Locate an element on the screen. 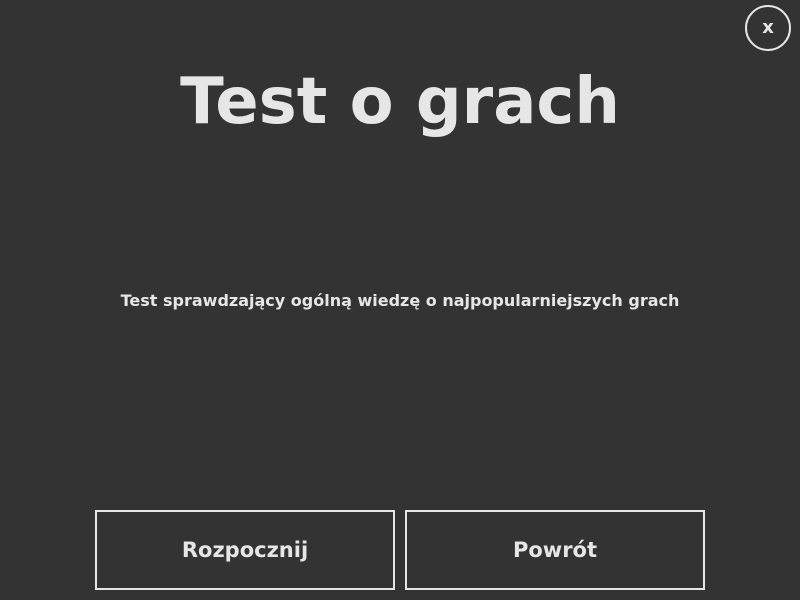 The image size is (800, 600). start-button-label: Rozpocznij is located at coordinates (245, 550).